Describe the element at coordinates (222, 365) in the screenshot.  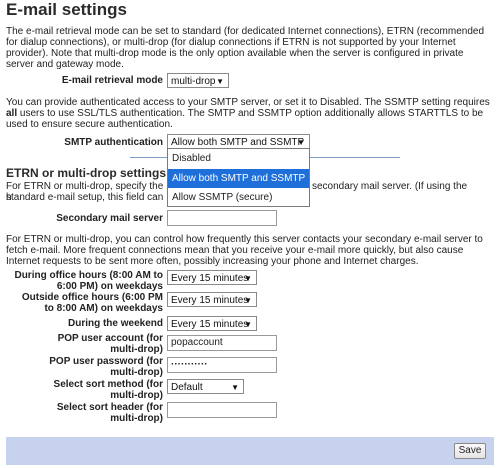
I see `pop-password-input: ···········` at that location.